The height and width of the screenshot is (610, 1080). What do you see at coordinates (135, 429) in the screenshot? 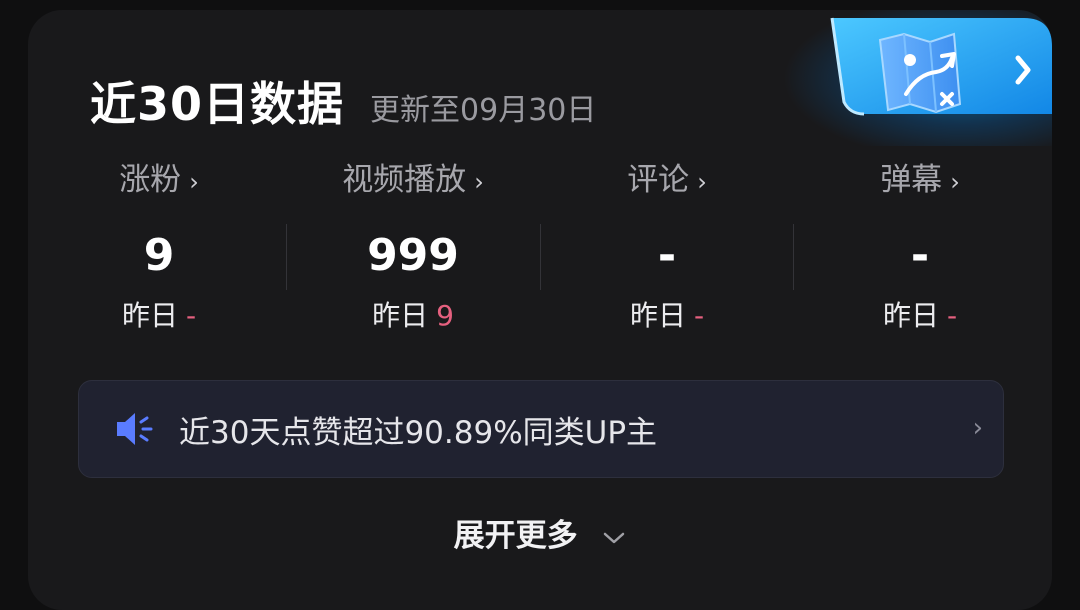
I see `speaker-icon` at bounding box center [135, 429].